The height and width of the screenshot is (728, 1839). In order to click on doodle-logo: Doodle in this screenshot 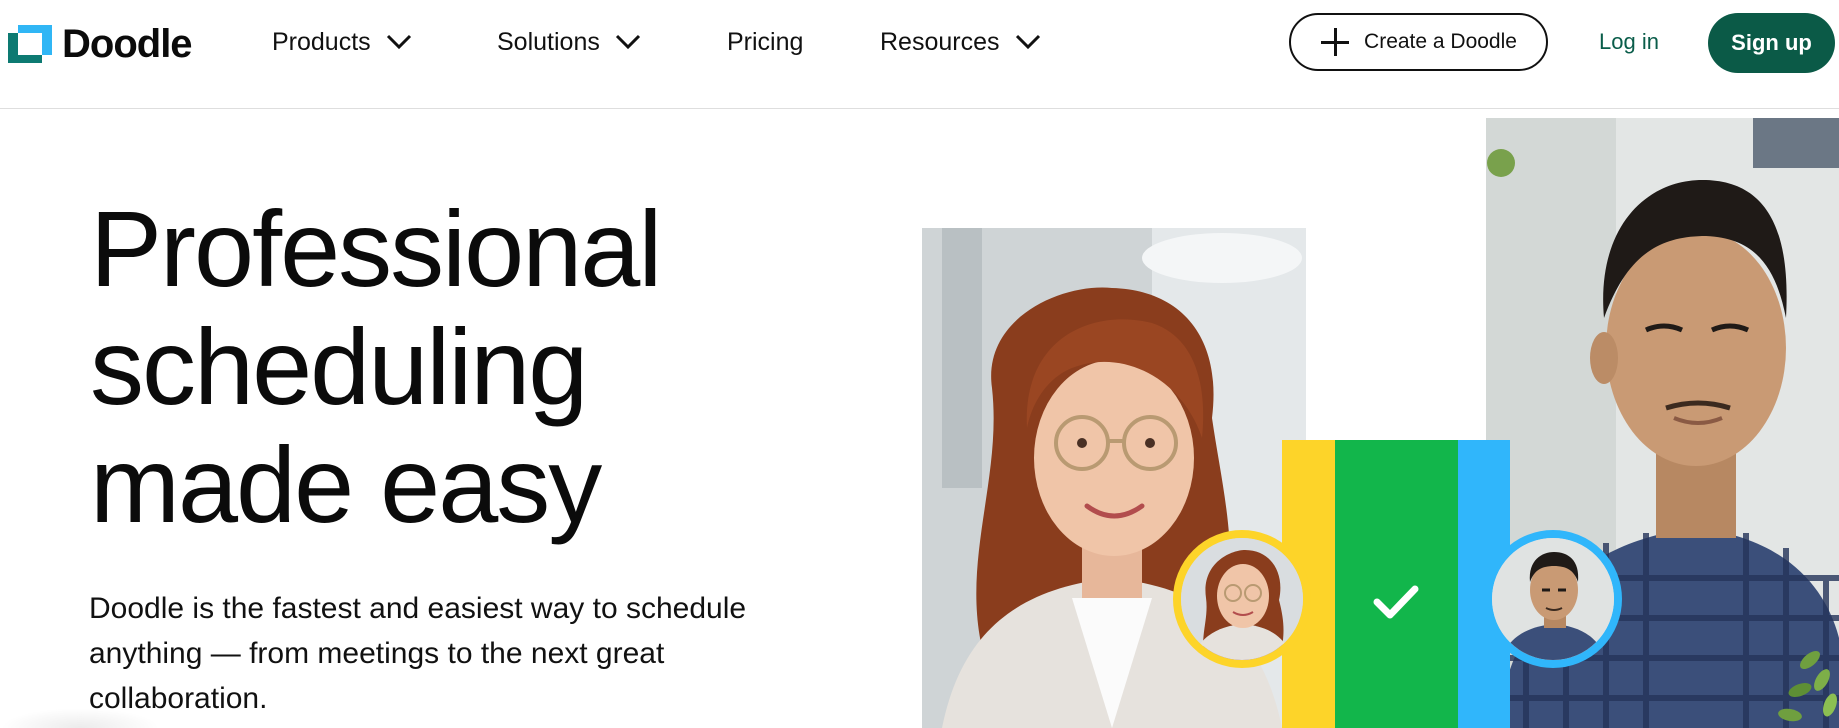, I will do `click(100, 43)`.